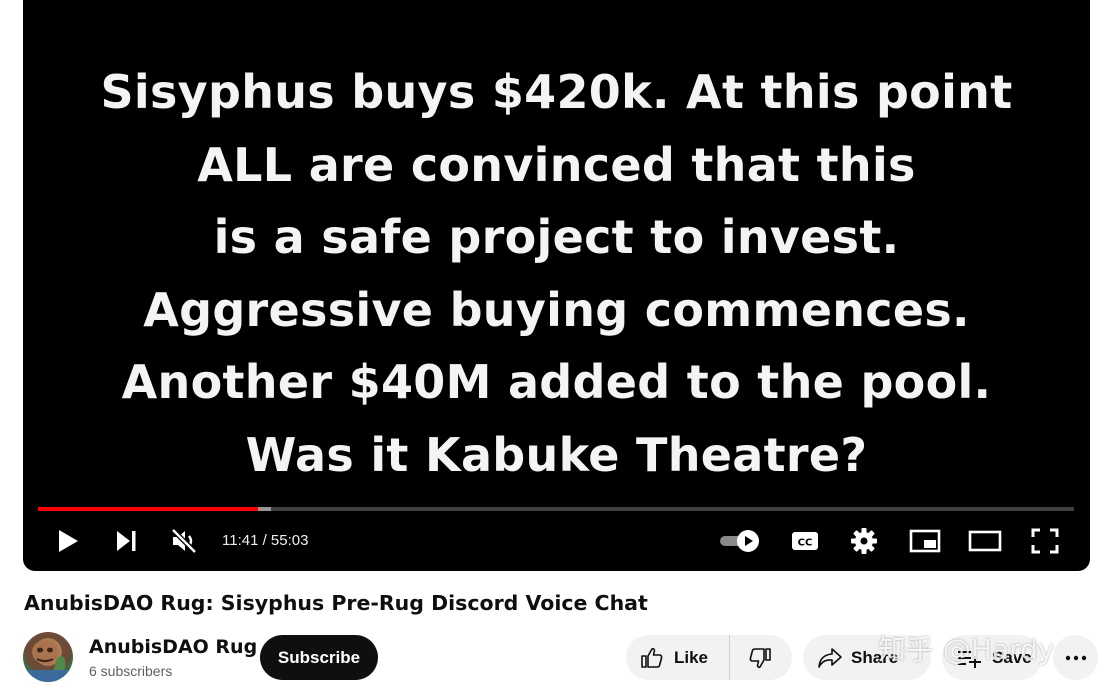  I want to click on fullscreen-icon, so click(1045, 541).